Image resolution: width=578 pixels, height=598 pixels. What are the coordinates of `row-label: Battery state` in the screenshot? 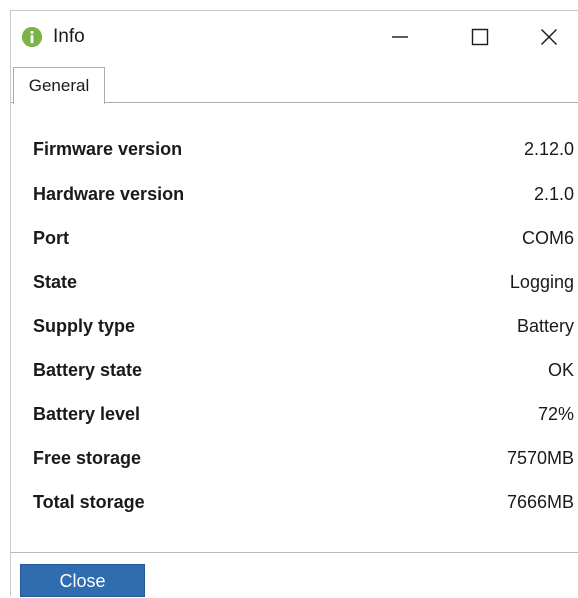 It's located at (88, 370).